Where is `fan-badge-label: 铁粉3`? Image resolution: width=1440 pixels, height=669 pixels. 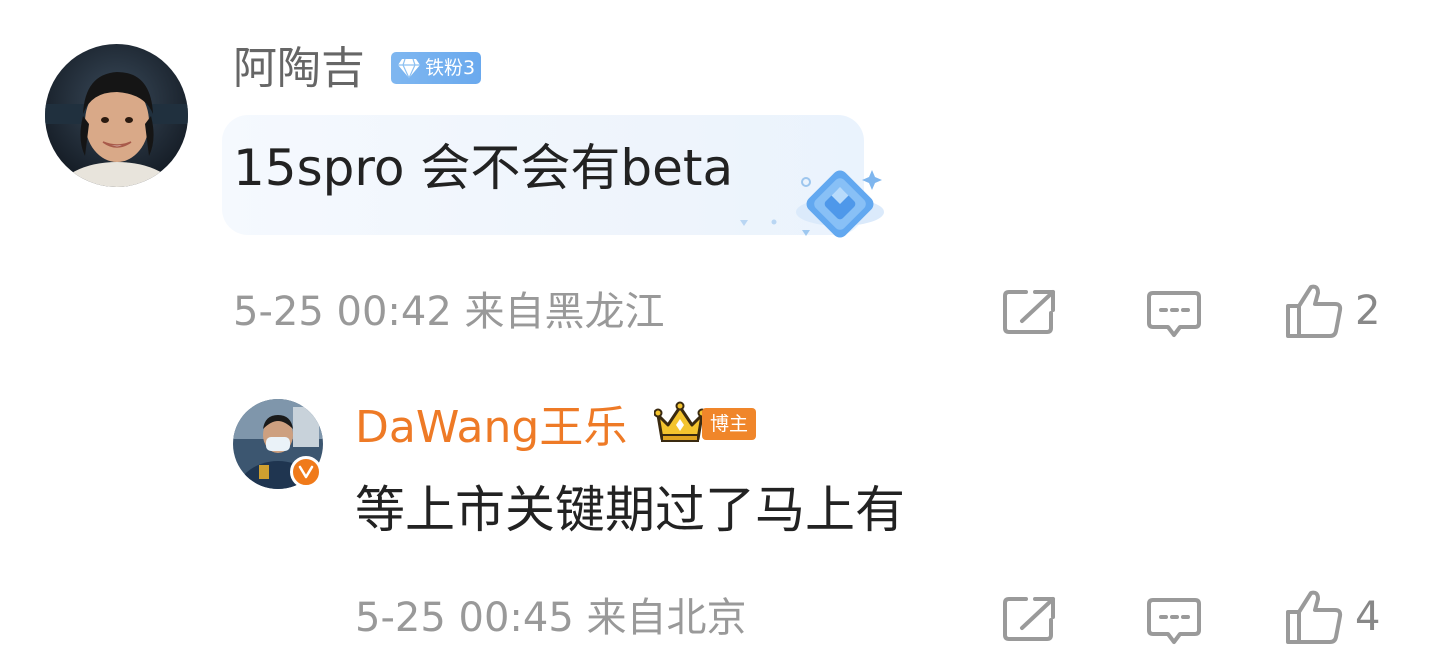
fan-badge-label: 铁粉3 is located at coordinates (450, 68).